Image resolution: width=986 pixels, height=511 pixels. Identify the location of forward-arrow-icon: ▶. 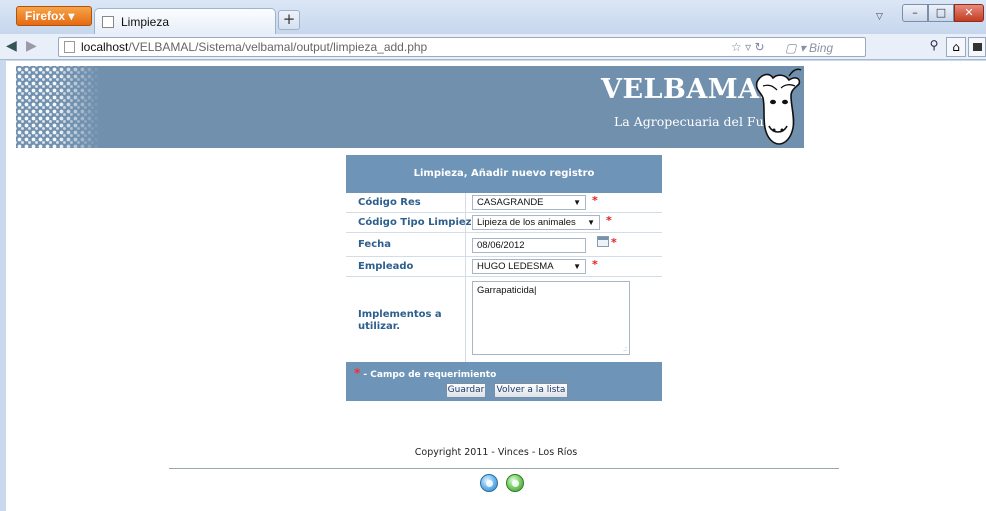
(31, 46).